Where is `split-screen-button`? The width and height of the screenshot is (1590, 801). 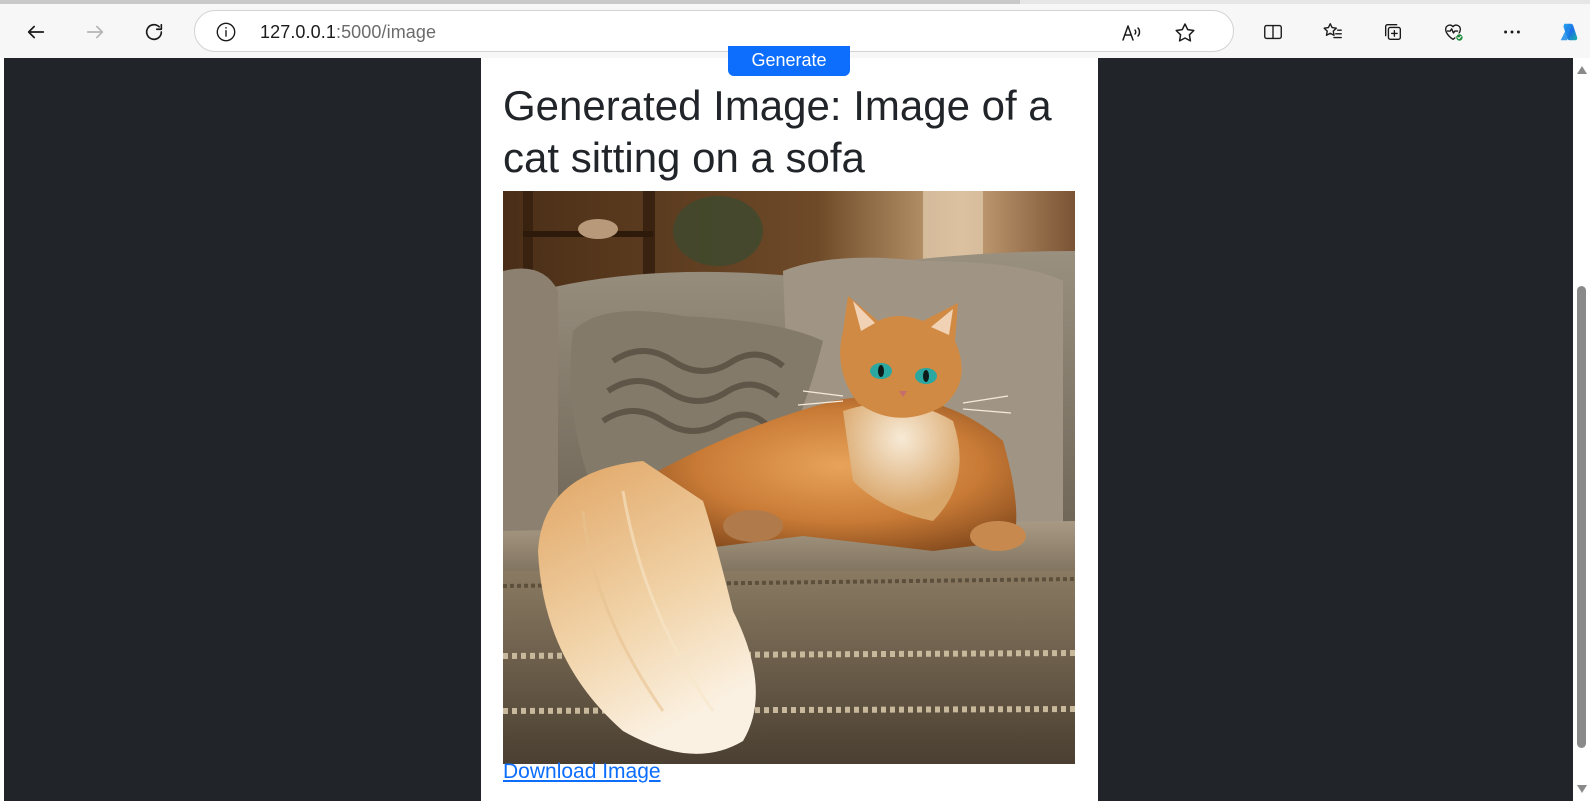 split-screen-button is located at coordinates (1273, 32).